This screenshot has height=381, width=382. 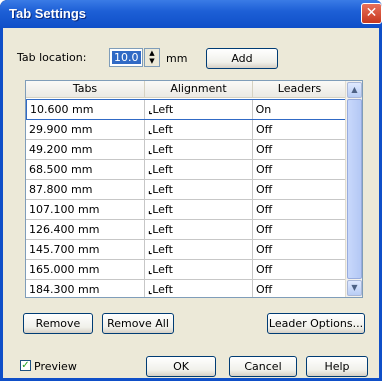 What do you see at coordinates (199, 89) in the screenshot?
I see `header-alignment: Alignment` at bounding box center [199, 89].